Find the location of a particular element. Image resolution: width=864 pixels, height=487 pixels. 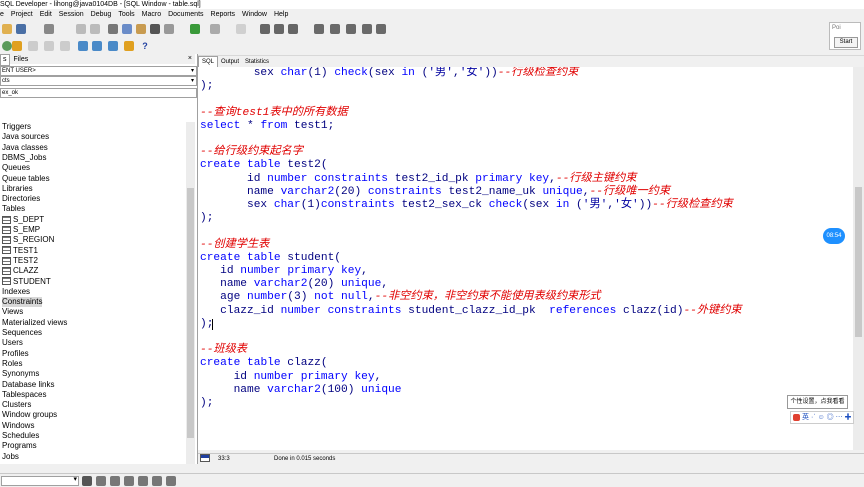

menu-item-macro: Macro is located at coordinates (151, 14).